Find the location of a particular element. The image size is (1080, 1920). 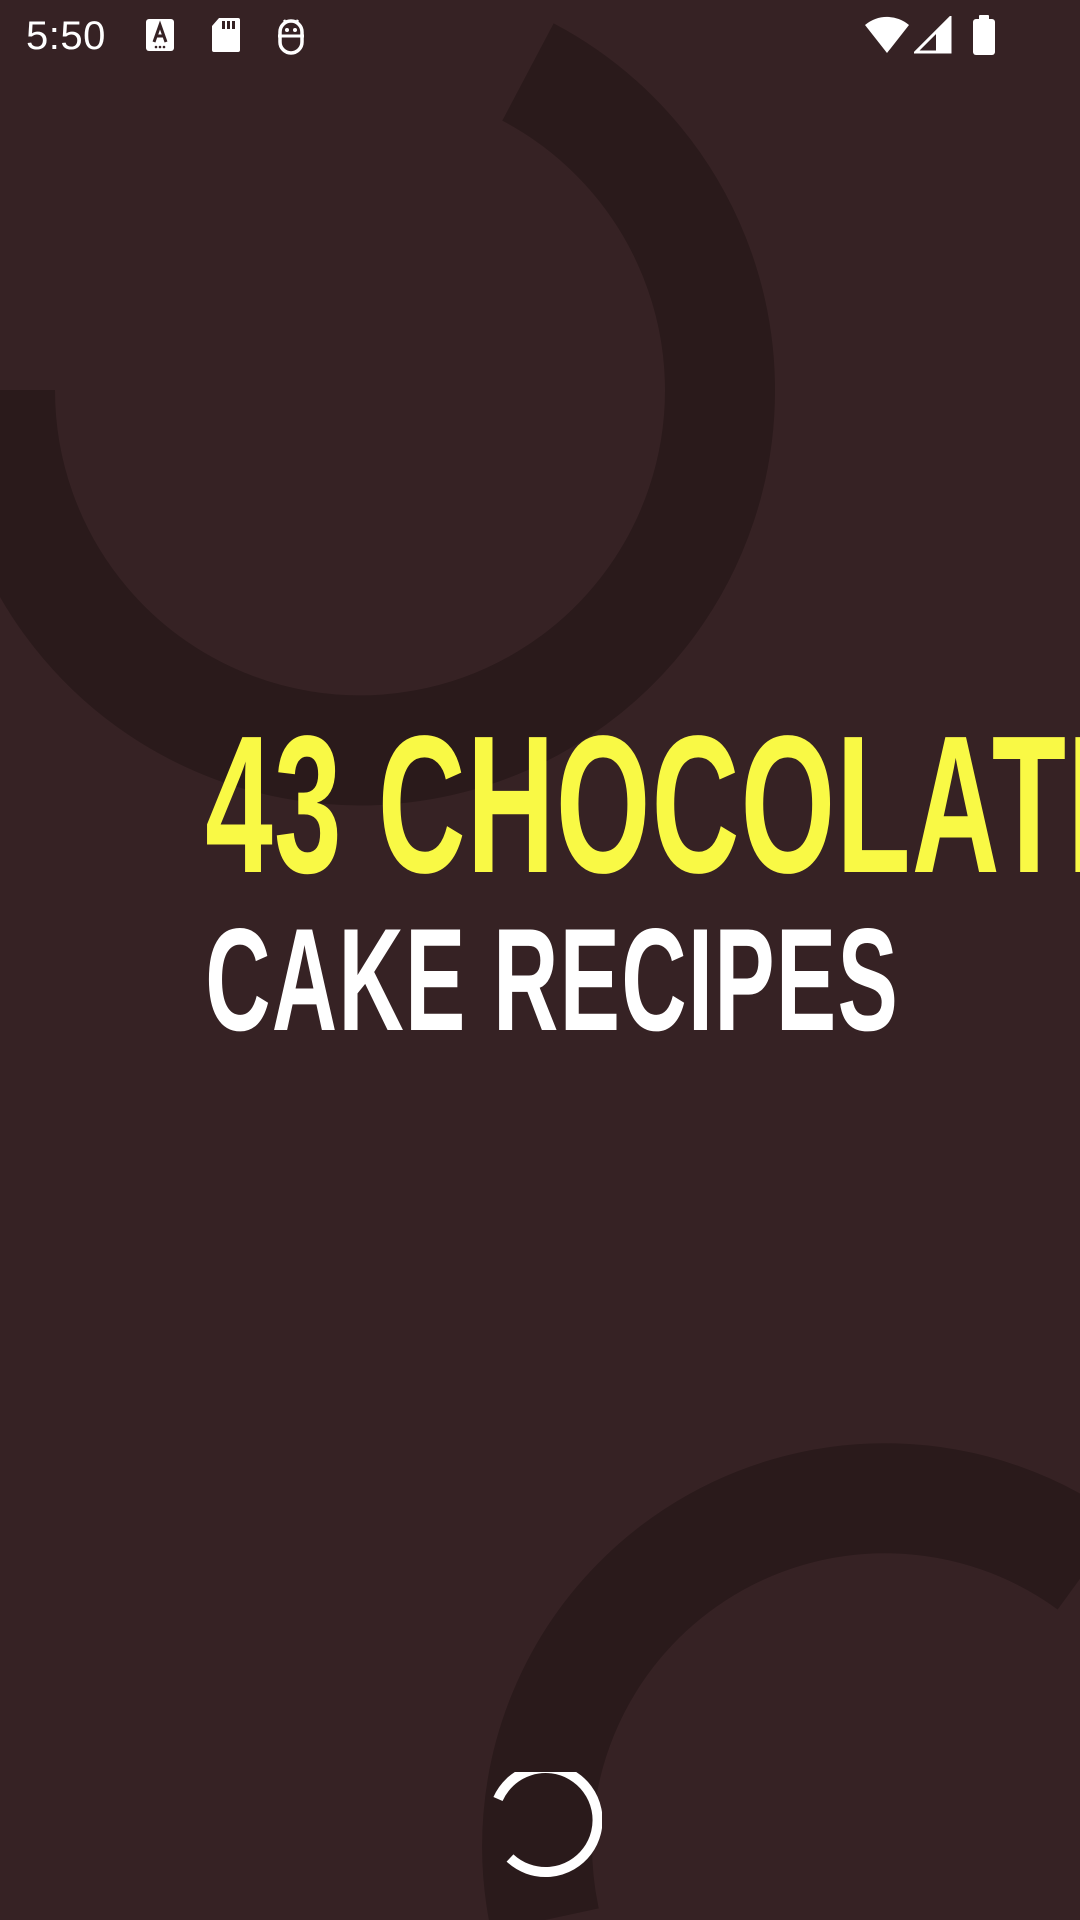

wifi-icon is located at coordinates (887, 34).